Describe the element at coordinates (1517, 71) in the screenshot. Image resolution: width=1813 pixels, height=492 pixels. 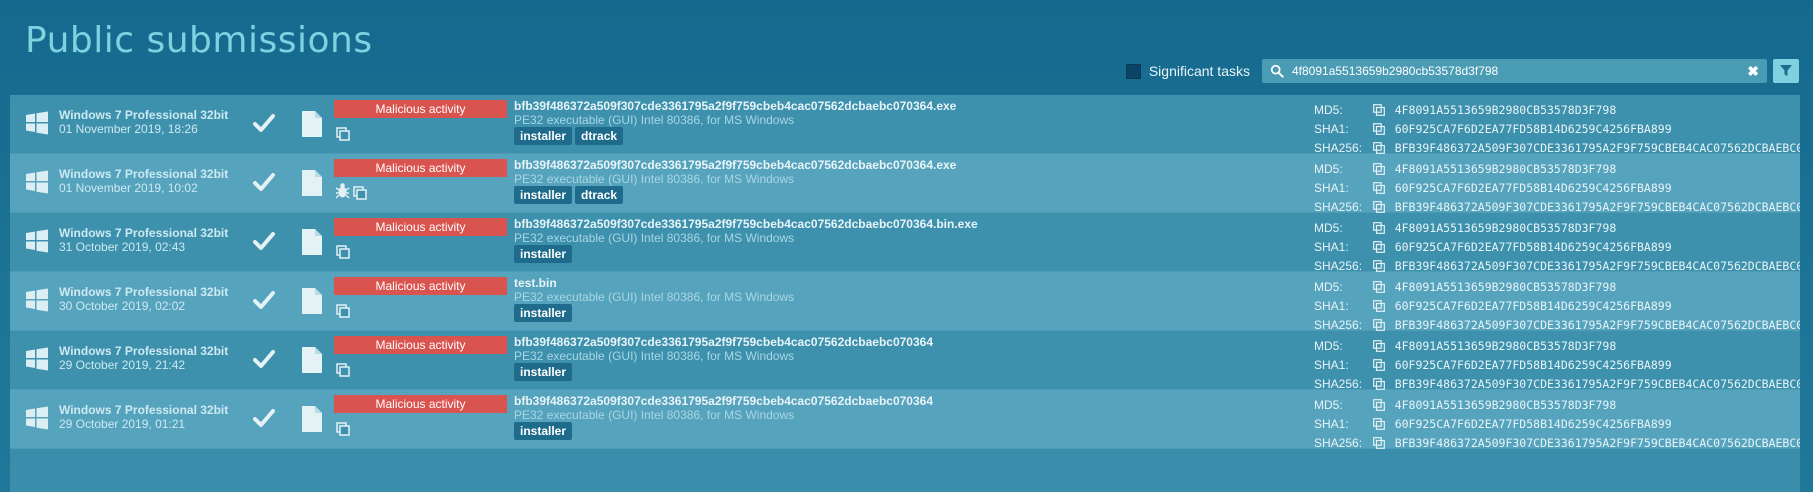
I see `search-input` at that location.